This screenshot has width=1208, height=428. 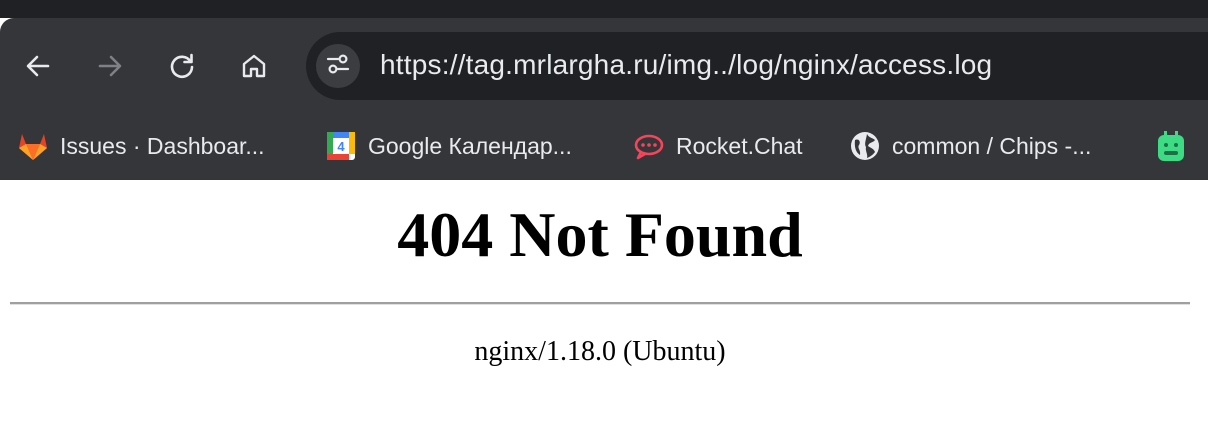 What do you see at coordinates (600, 303) in the screenshot?
I see `divider` at bounding box center [600, 303].